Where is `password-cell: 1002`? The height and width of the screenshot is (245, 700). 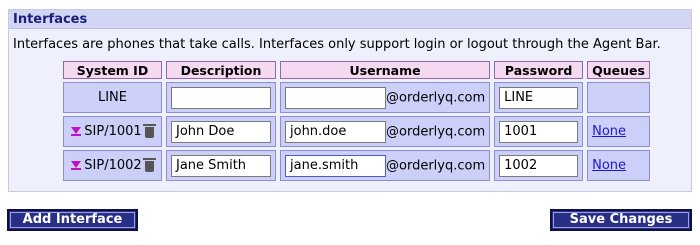
password-cell: 1002 is located at coordinates (539, 165).